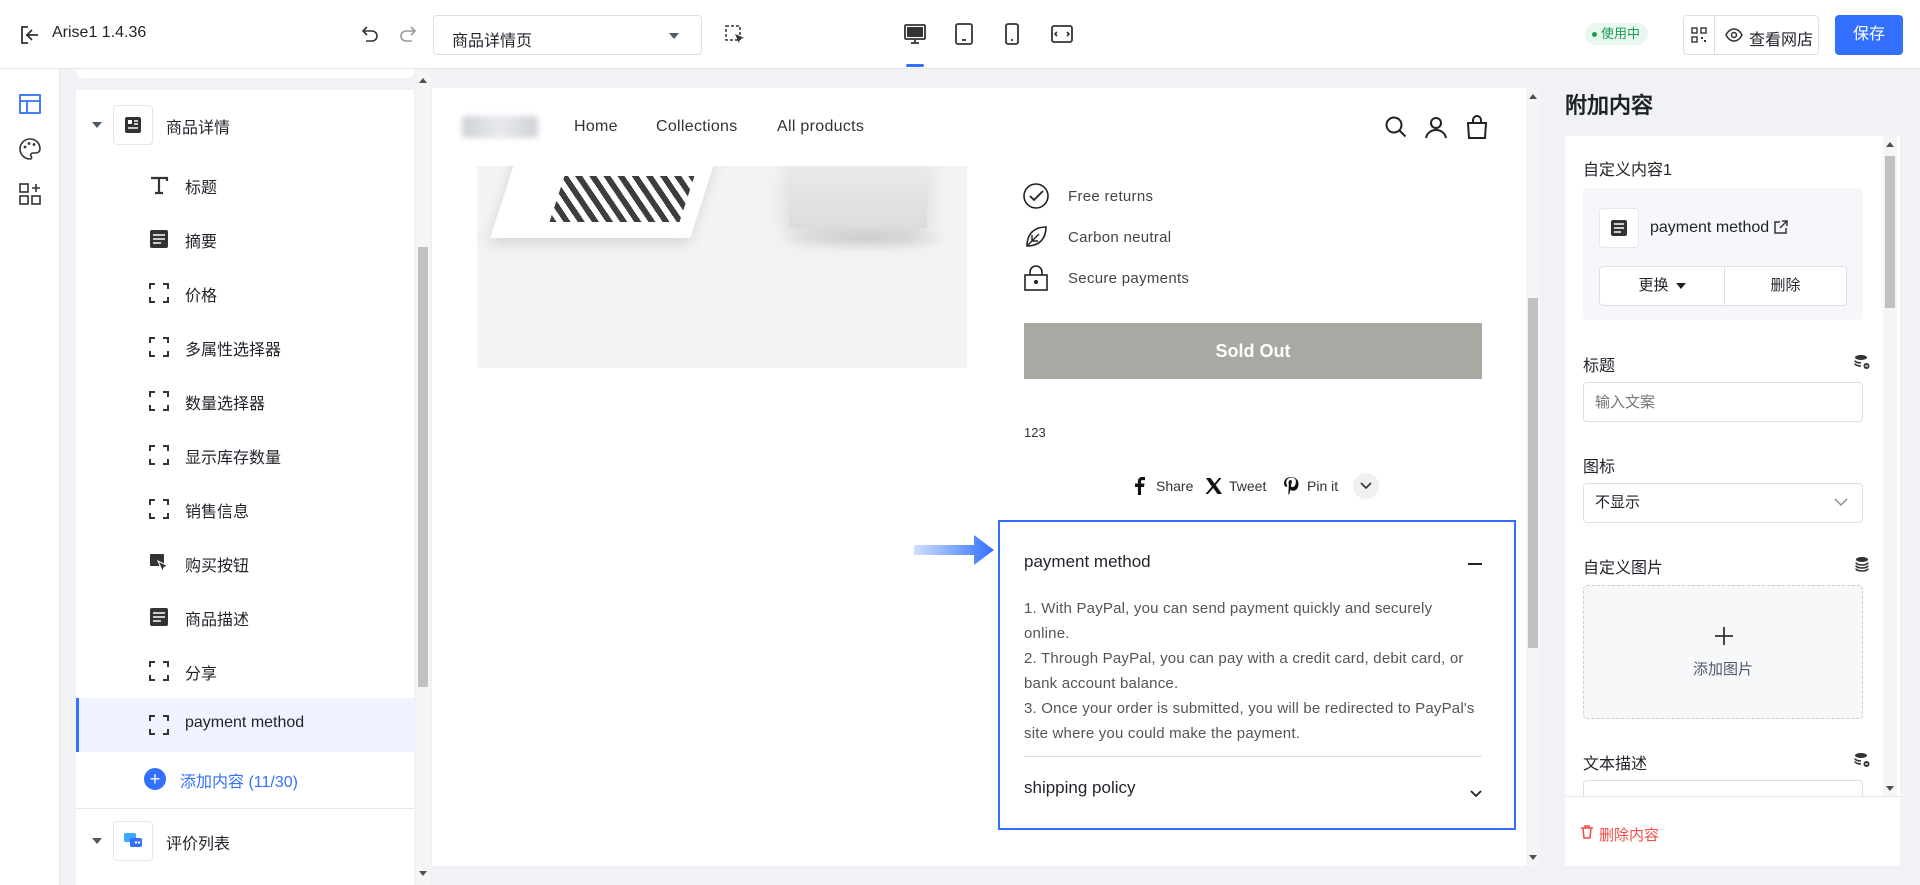 Image resolution: width=1920 pixels, height=885 pixels. I want to click on layout-icon, so click(30, 104).